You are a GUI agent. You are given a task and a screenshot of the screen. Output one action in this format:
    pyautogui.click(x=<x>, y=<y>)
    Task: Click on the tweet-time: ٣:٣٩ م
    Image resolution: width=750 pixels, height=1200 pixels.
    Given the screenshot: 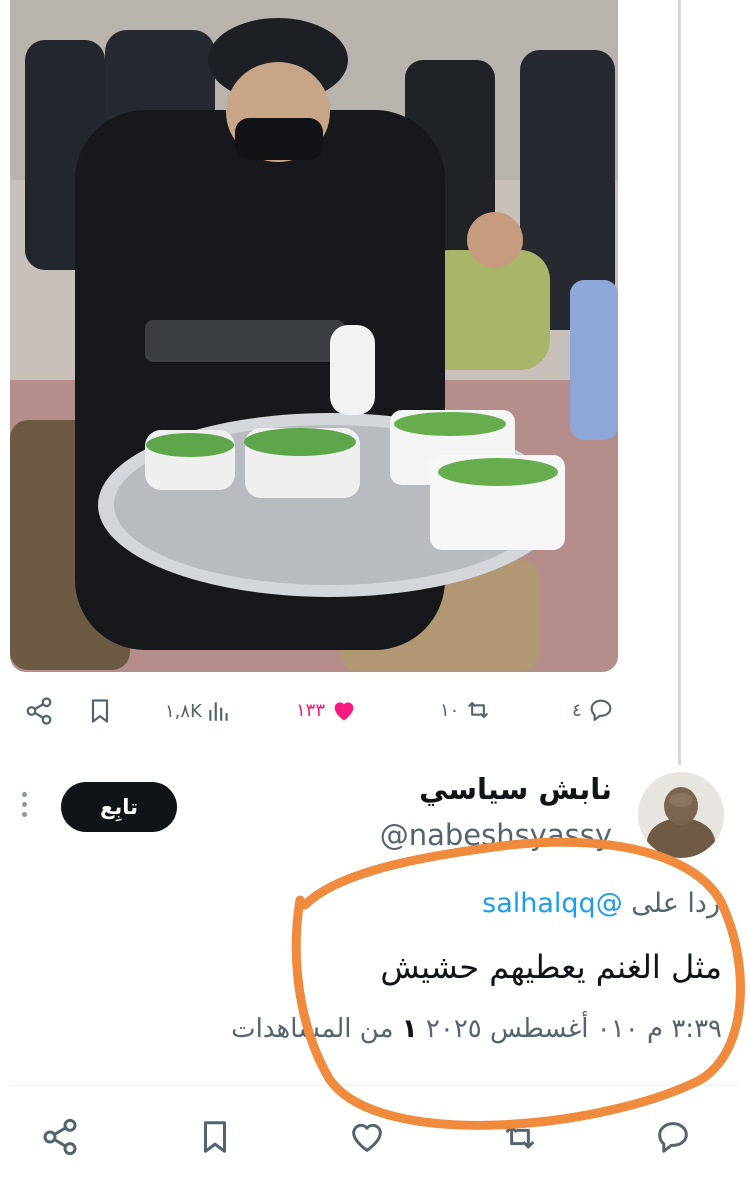 What is the action you would take?
    pyautogui.click(x=684, y=1029)
    